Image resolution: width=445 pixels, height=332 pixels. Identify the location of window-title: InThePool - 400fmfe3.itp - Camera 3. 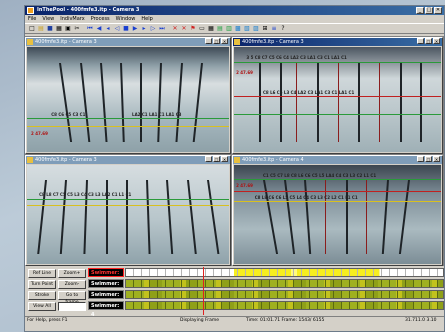
(88, 10).